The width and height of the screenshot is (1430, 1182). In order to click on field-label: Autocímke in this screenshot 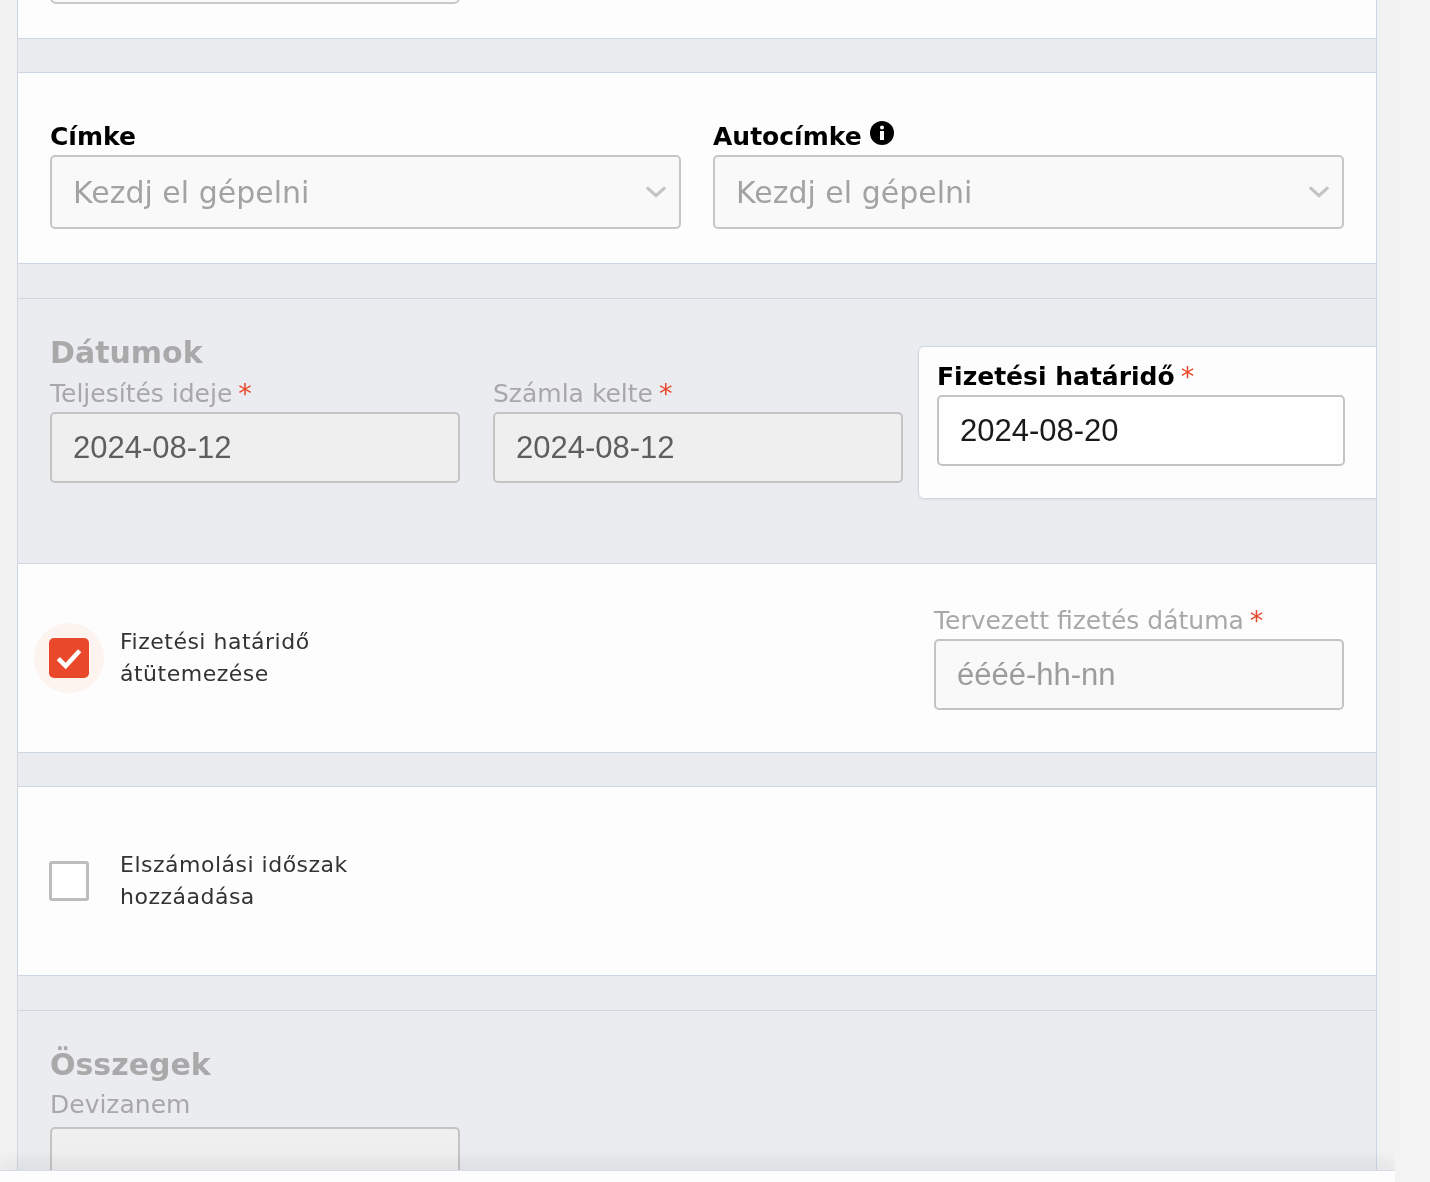, I will do `click(787, 136)`.